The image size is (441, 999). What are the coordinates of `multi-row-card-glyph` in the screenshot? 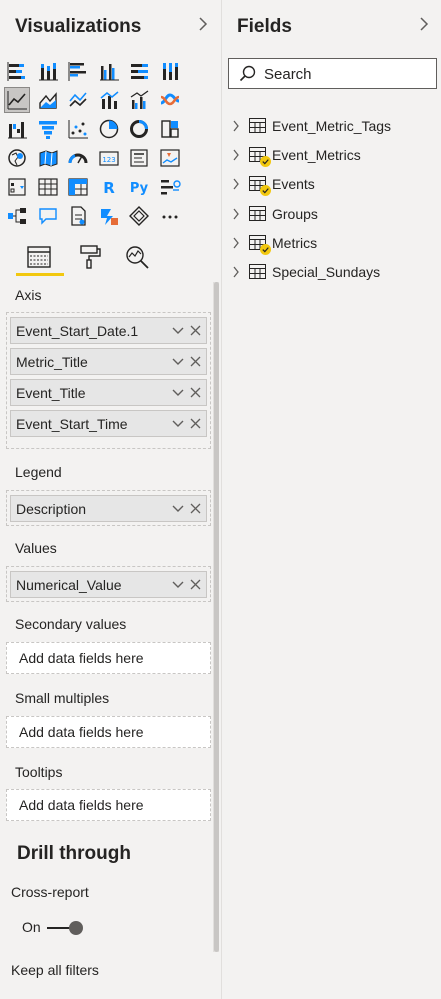 It's located at (139, 158).